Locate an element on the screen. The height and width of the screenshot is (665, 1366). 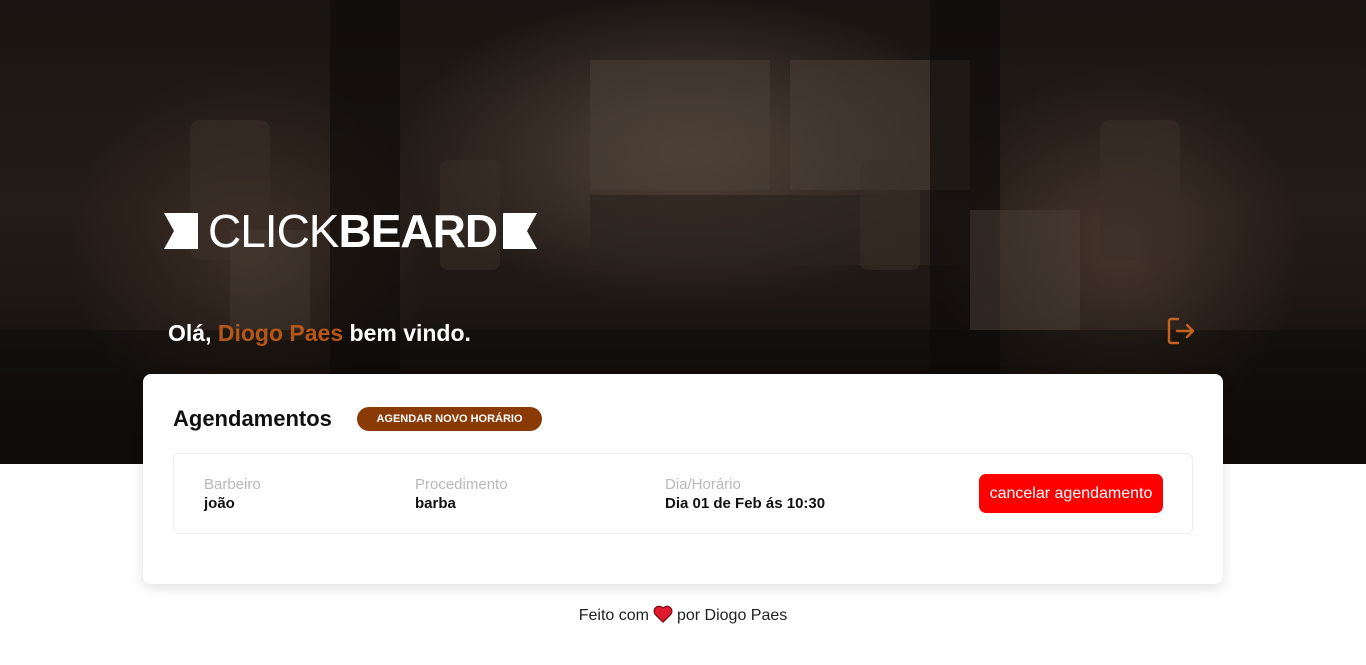
cancel-appointment-button: cancelar agendamento is located at coordinates (1071, 493).